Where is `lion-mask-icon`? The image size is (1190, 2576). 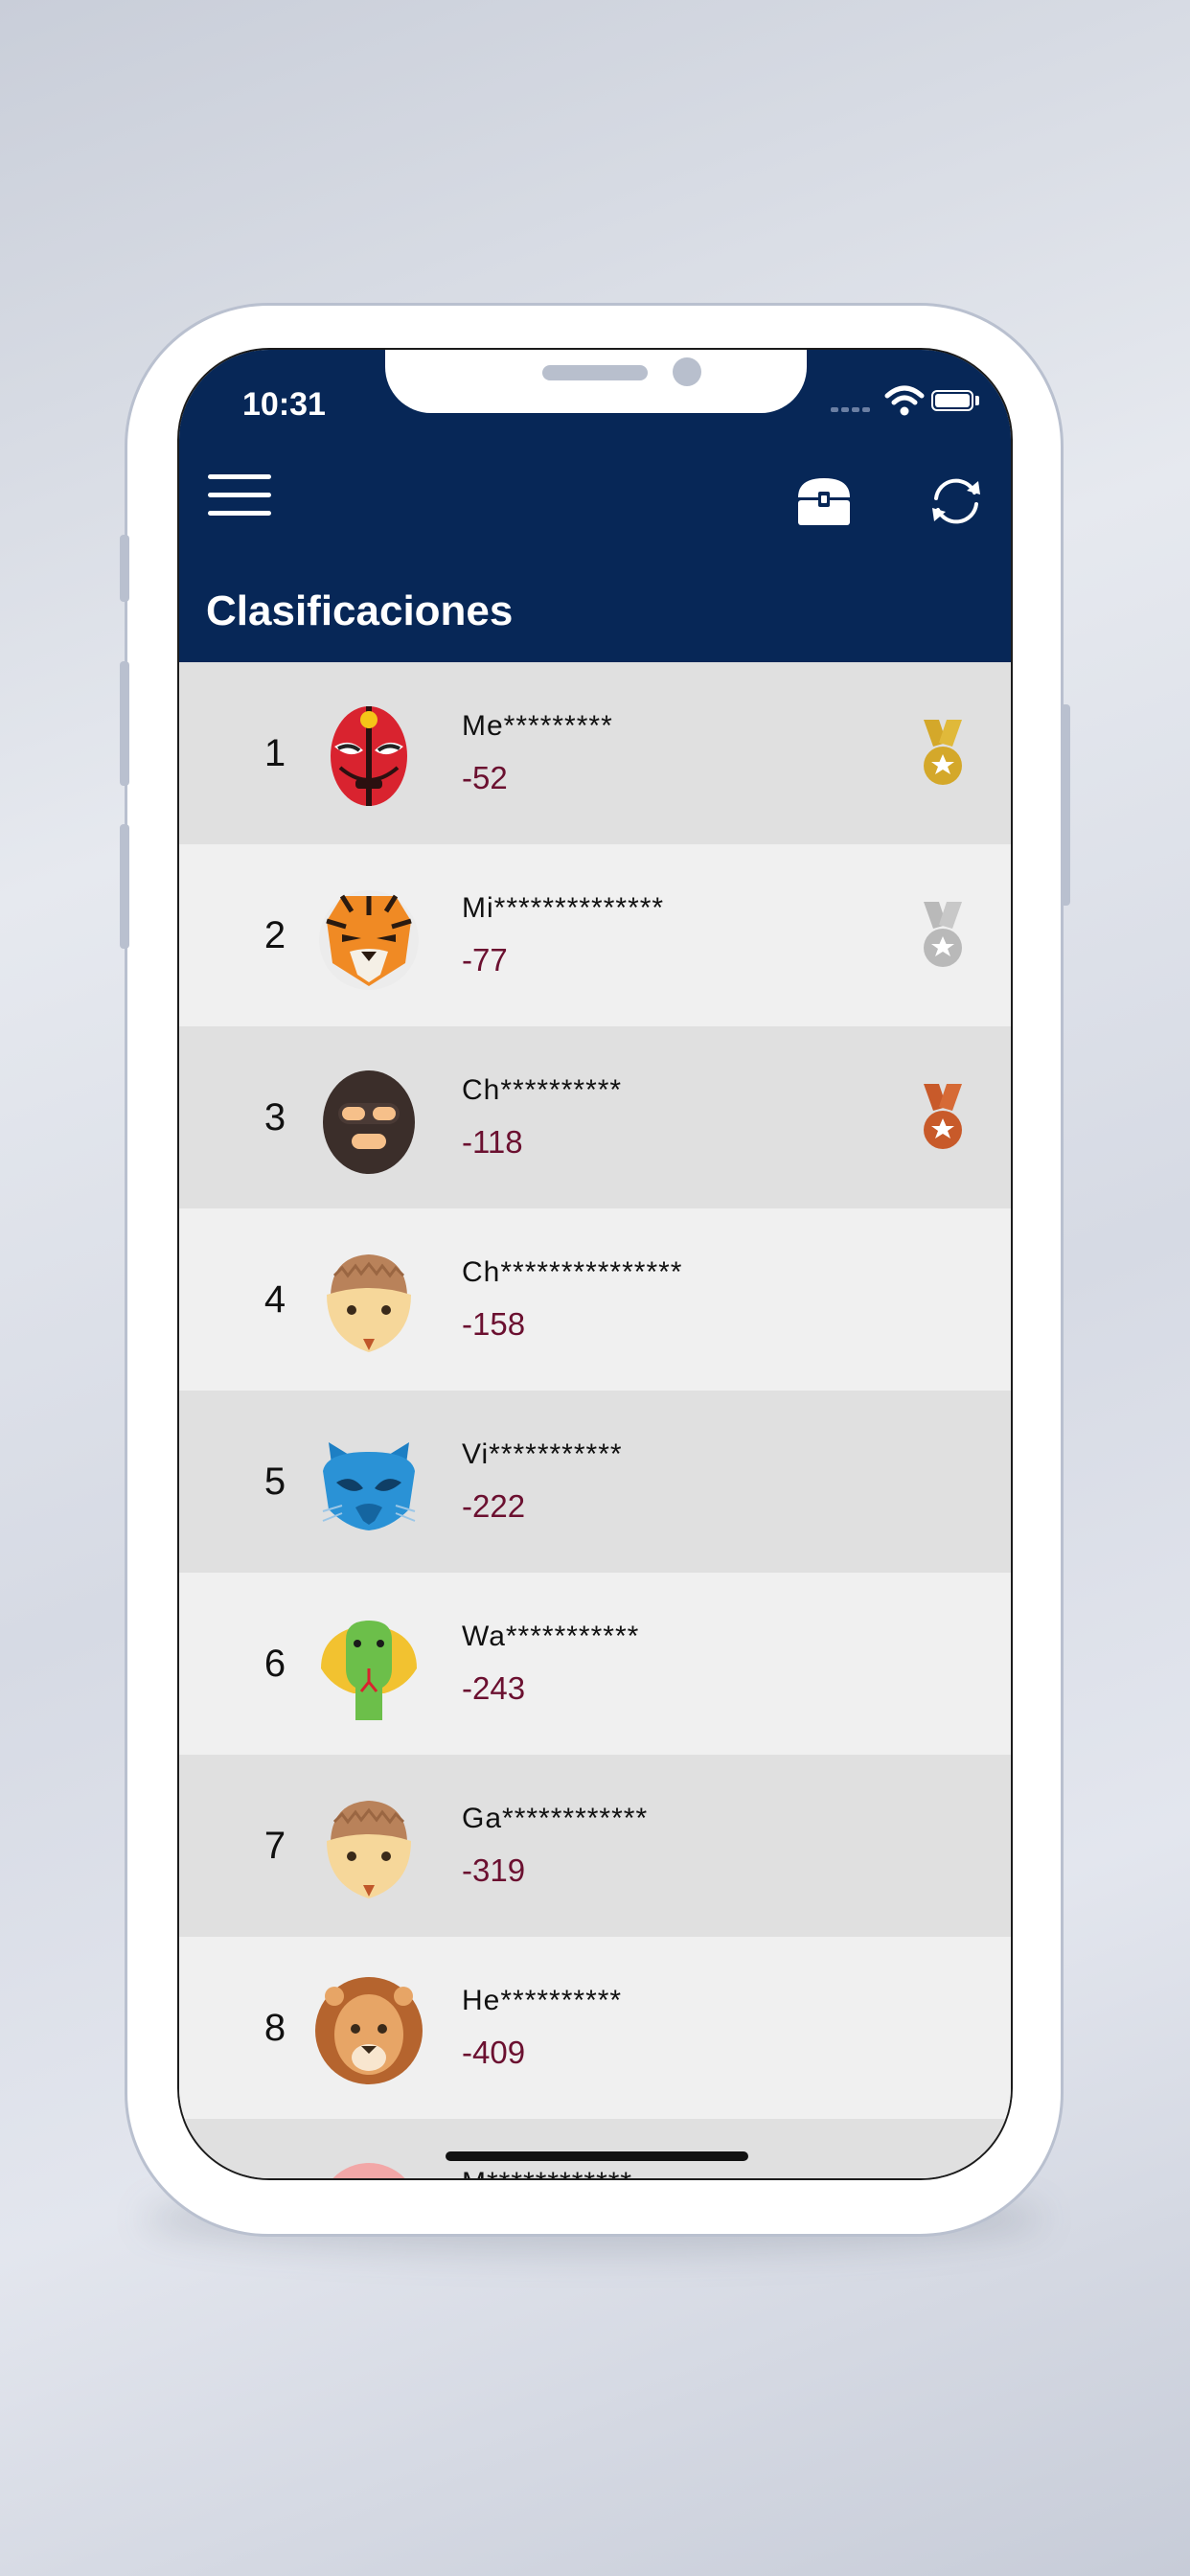 lion-mask-icon is located at coordinates (369, 2030).